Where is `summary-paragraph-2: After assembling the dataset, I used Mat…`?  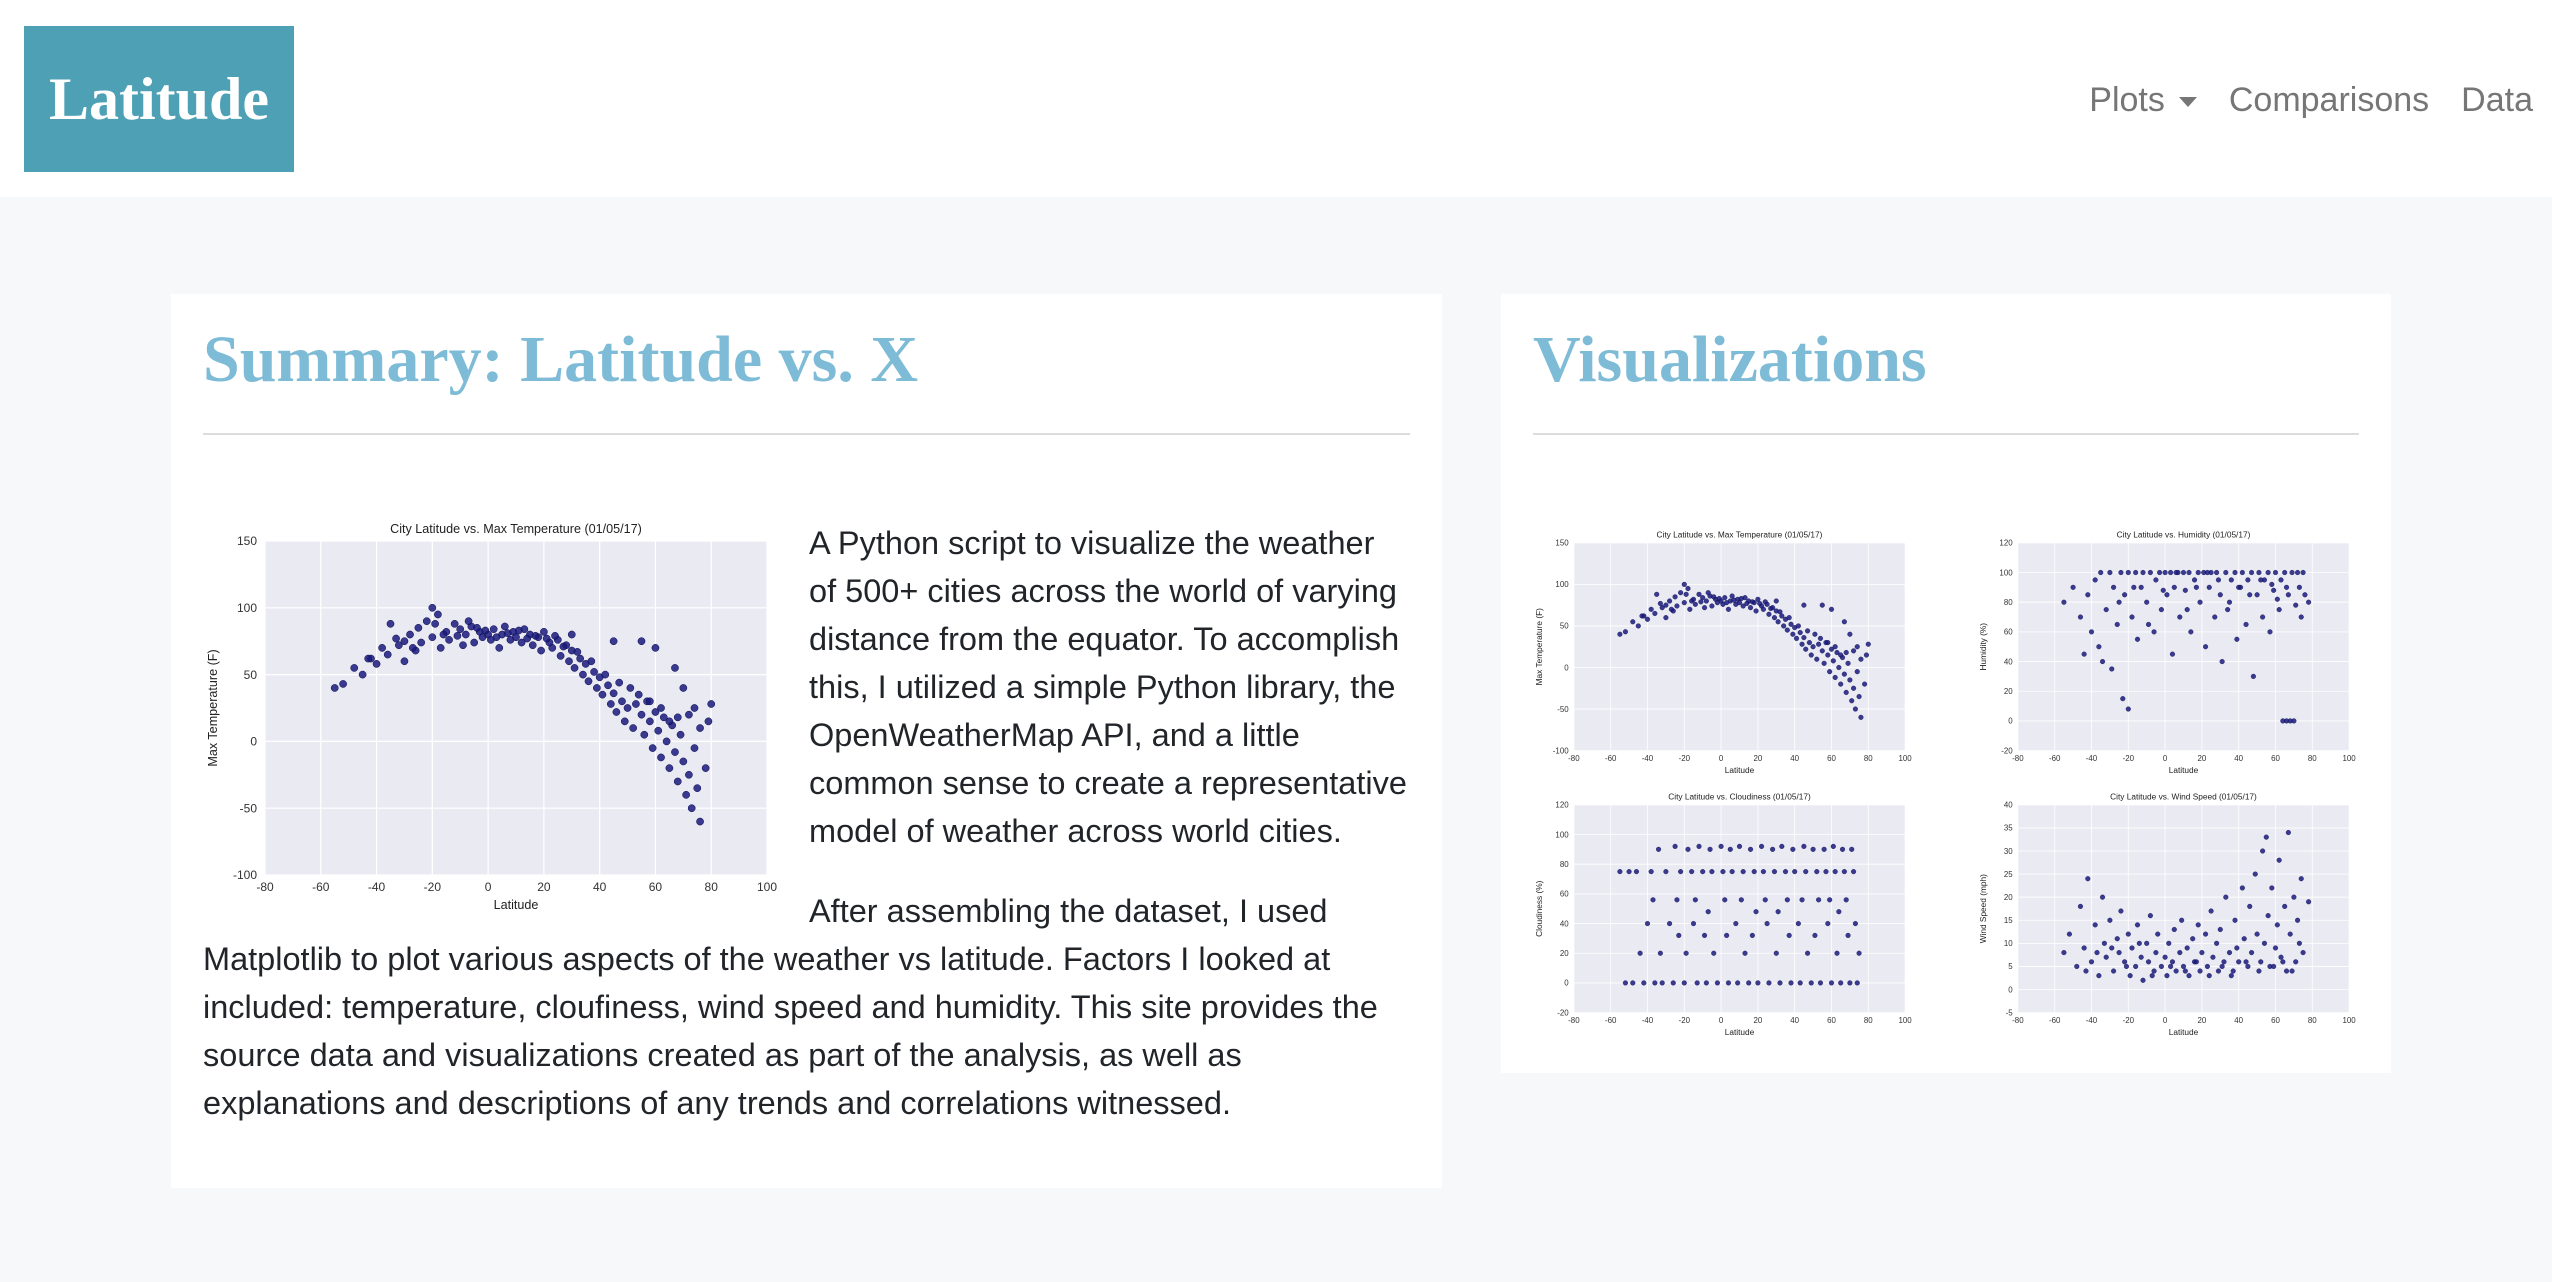
summary-paragraph-2: After assembling the dataset, I used Mat… is located at coordinates (790, 1007).